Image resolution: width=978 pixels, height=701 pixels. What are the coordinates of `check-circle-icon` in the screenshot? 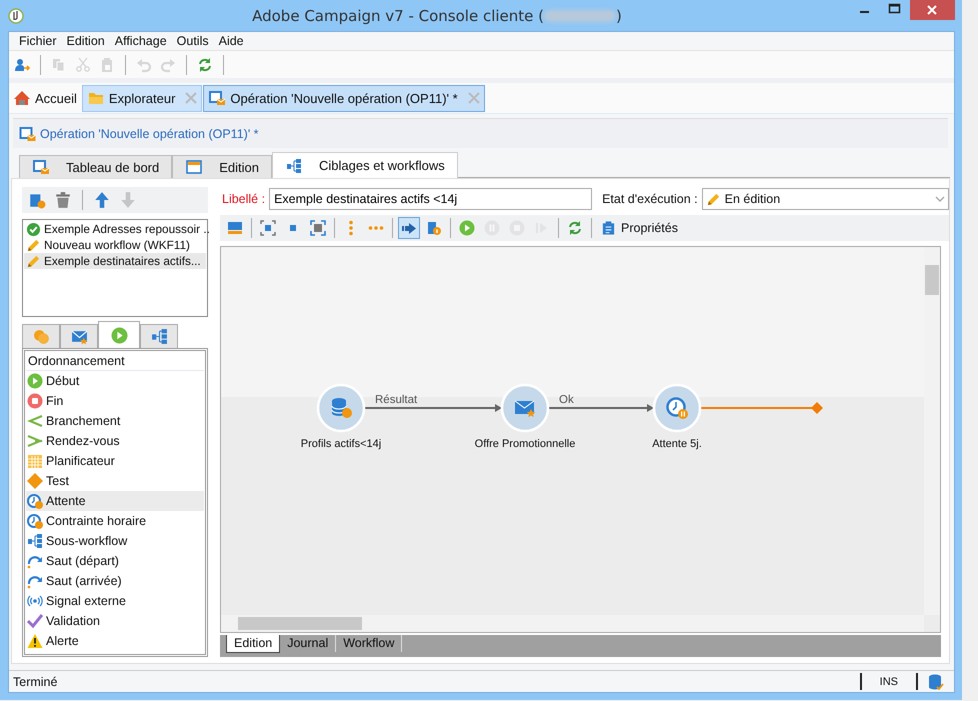 It's located at (33, 229).